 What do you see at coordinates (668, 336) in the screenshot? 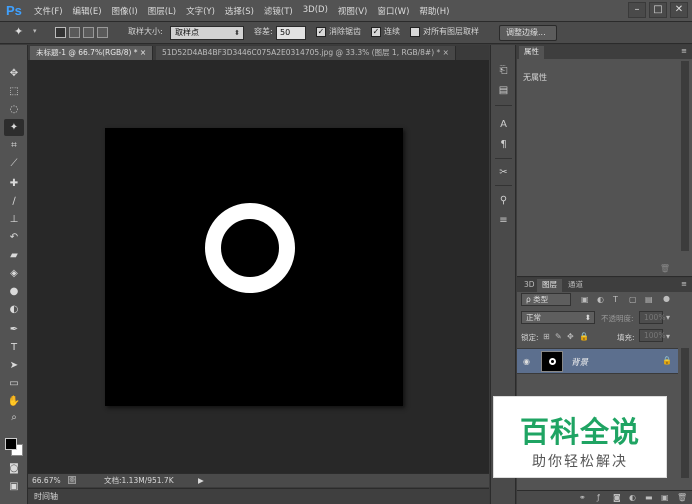
I see `fill-chevron-icon: ▾` at bounding box center [668, 336].